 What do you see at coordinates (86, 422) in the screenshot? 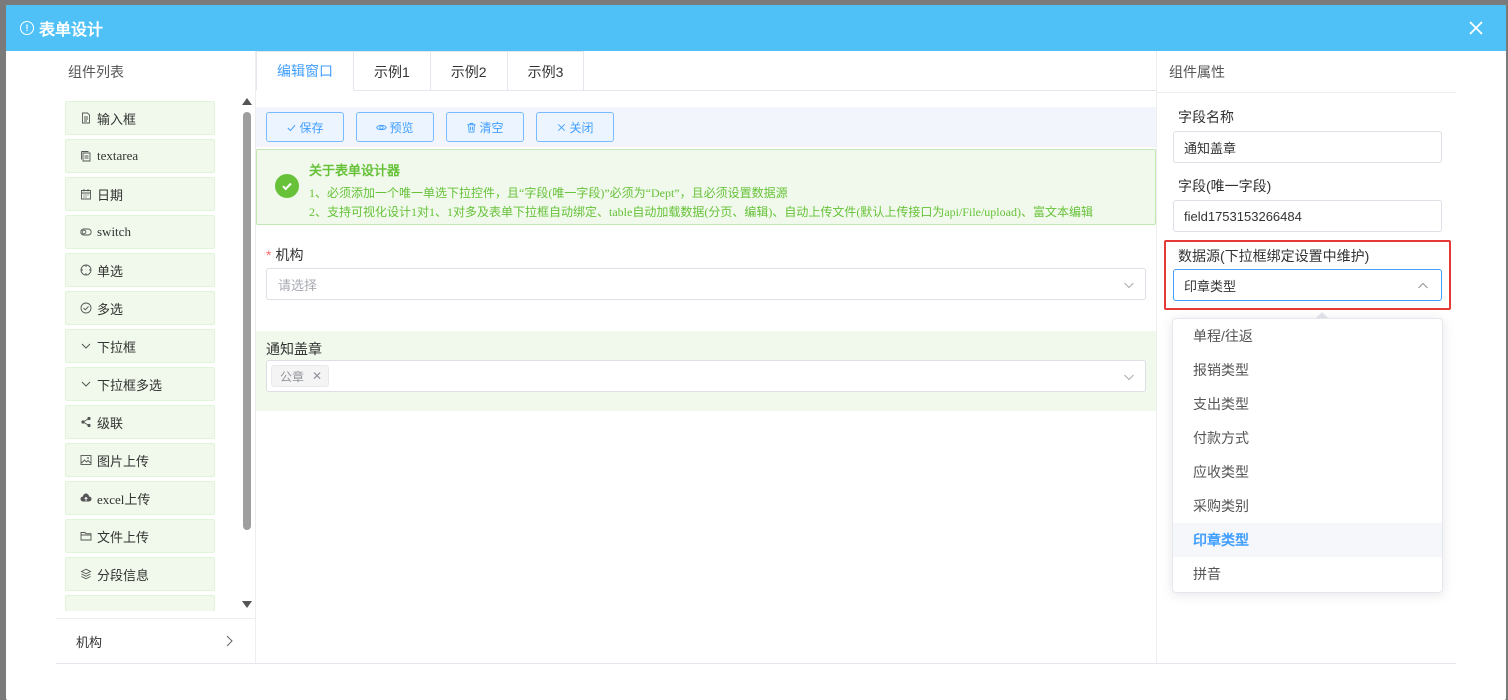
I see `share-icon` at bounding box center [86, 422].